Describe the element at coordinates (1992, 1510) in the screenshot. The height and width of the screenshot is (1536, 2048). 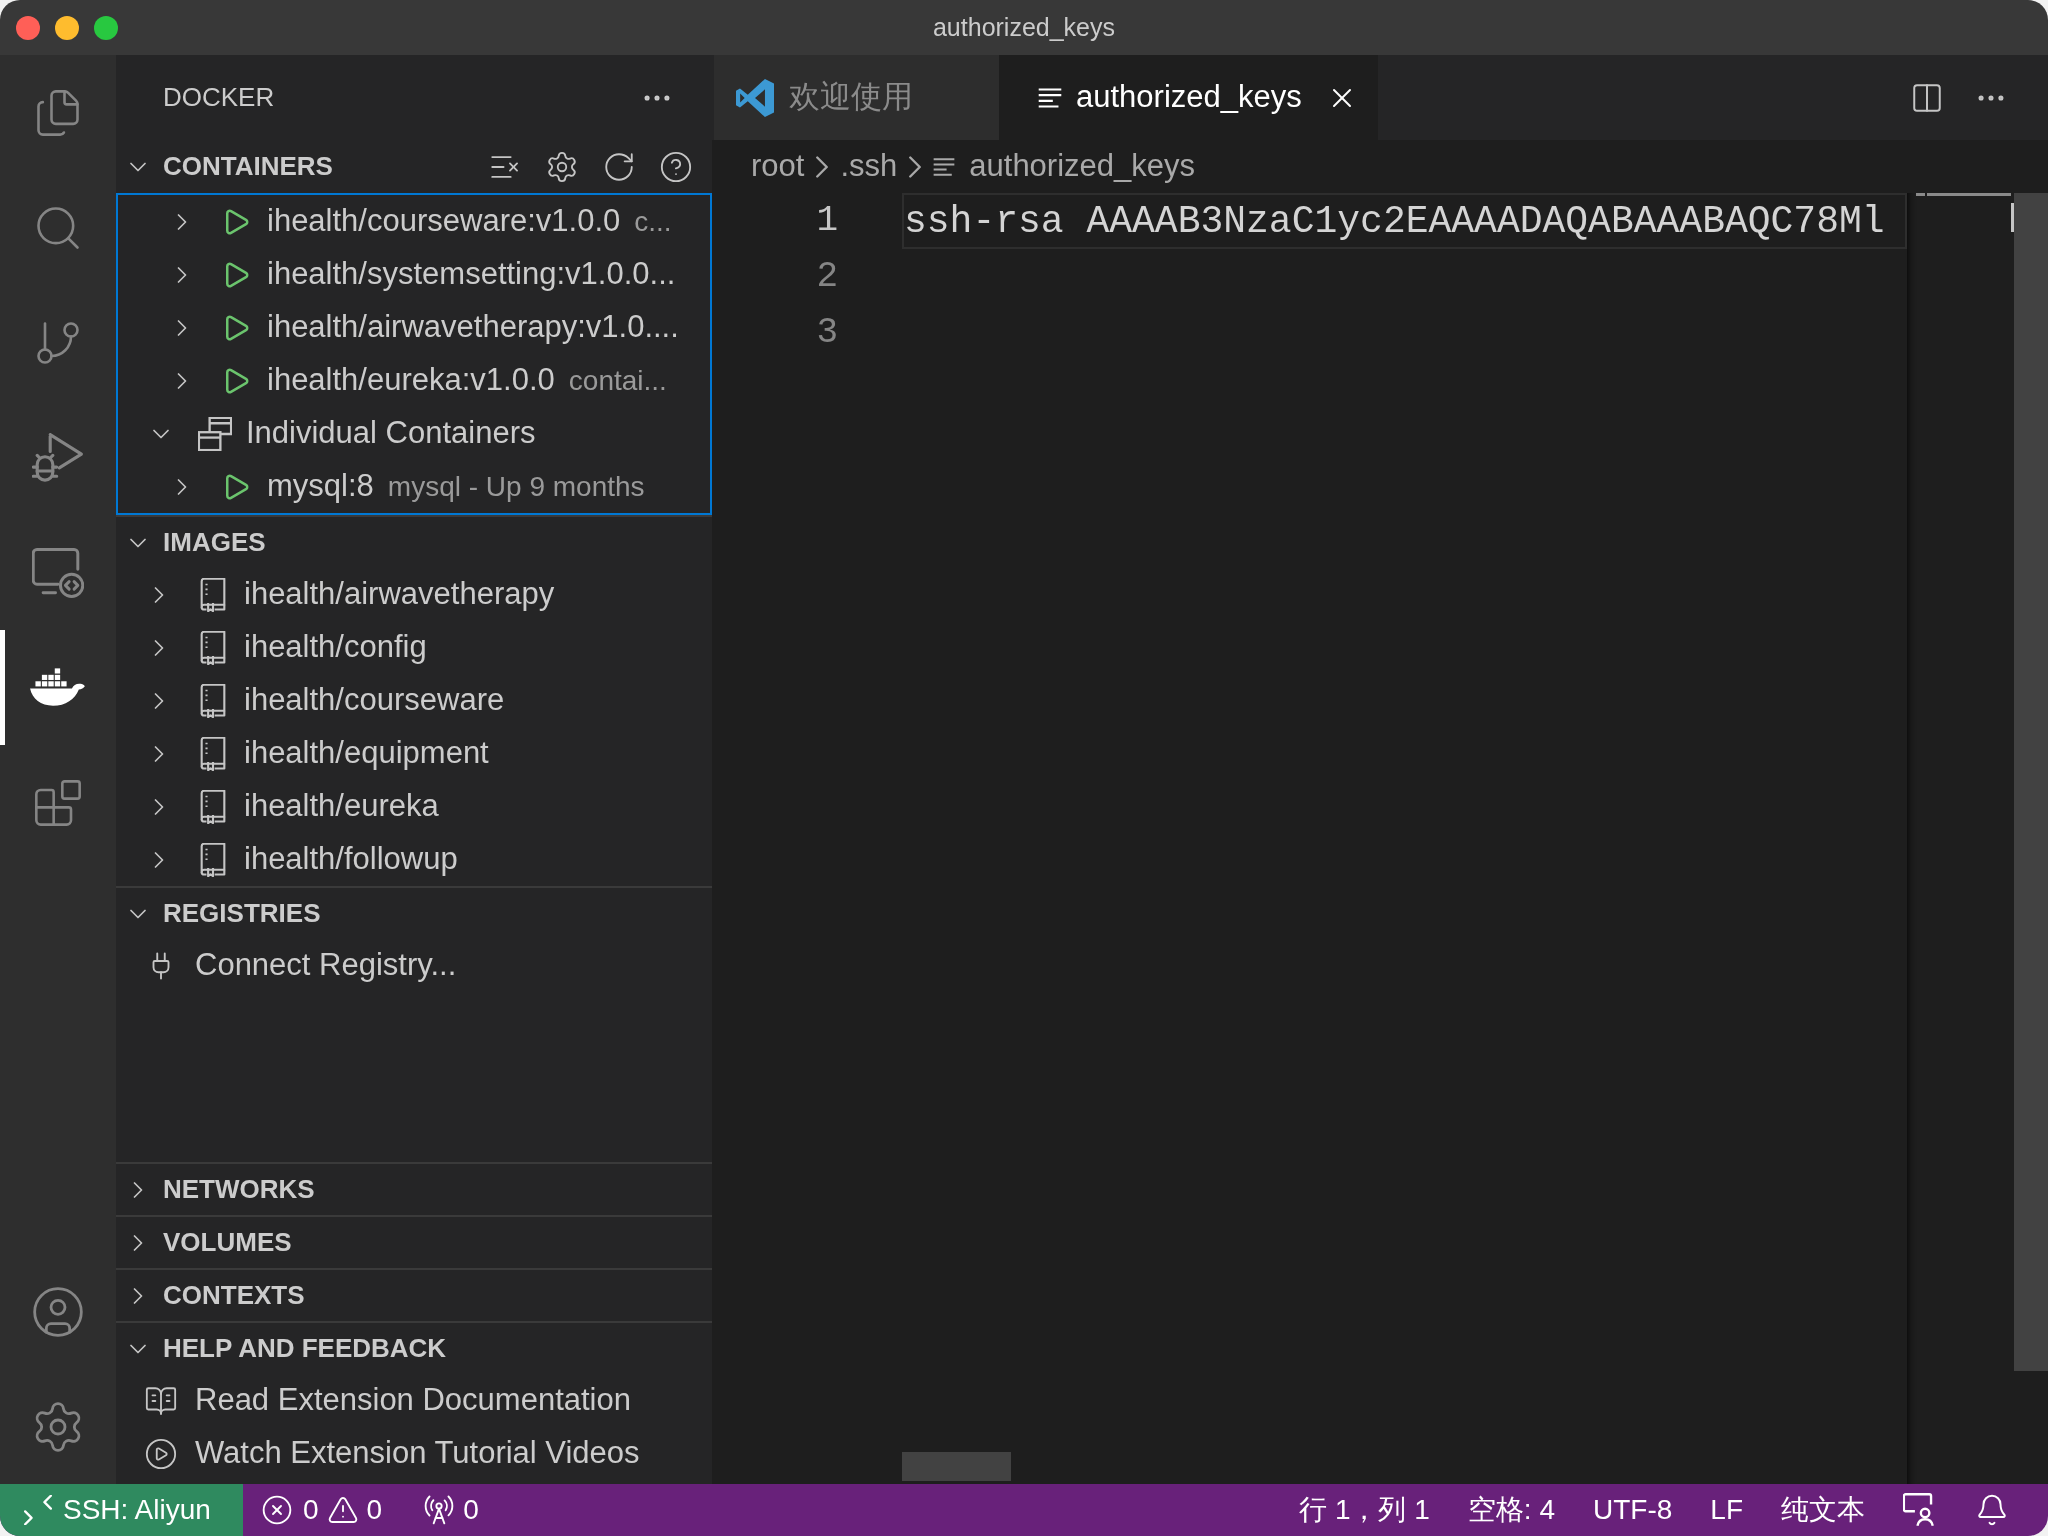
I see `bell-icon` at that location.